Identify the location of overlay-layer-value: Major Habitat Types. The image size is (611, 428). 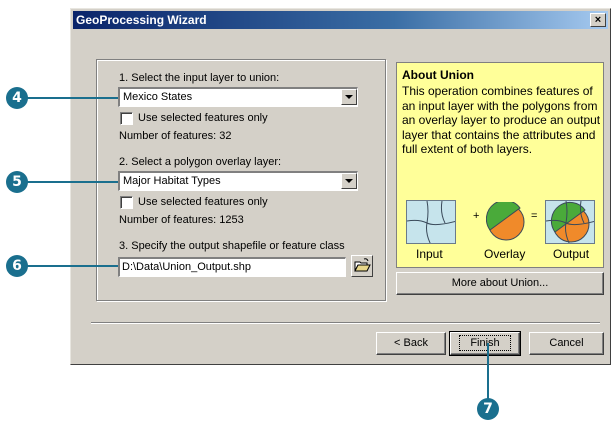
(172, 181).